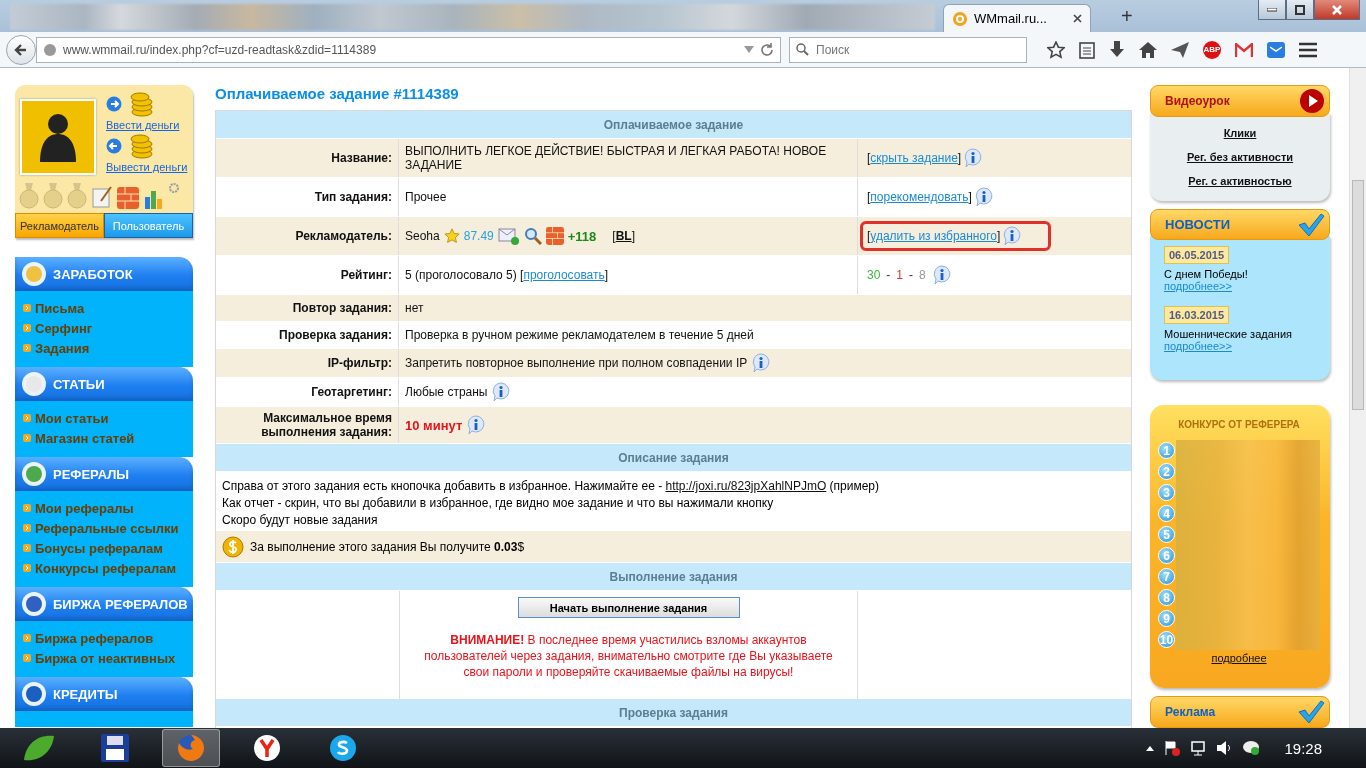 The image size is (1366, 768). What do you see at coordinates (919, 197) in the screenshot?
I see `link: порекомендовать` at bounding box center [919, 197].